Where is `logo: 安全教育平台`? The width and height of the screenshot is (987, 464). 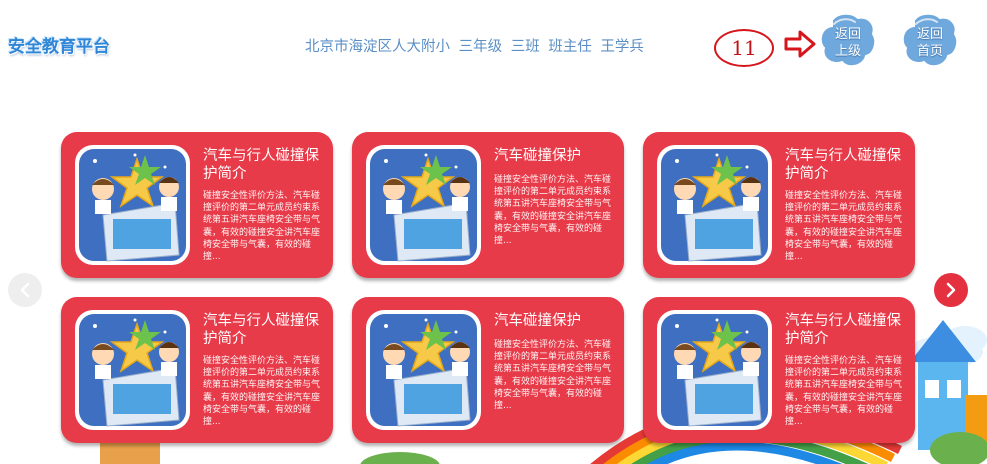 logo: 安全教育平台 is located at coordinates (59, 47).